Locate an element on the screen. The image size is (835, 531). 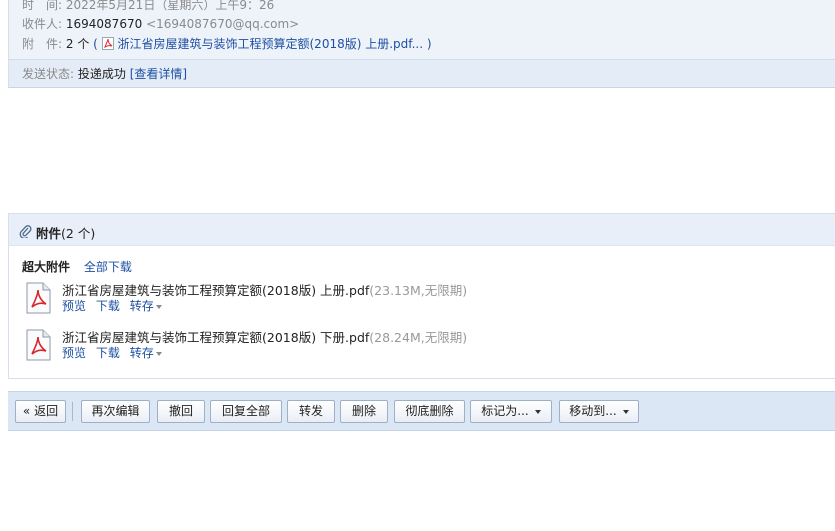
big-attachment-row: 超大附件 全部下载 is located at coordinates (77, 266).